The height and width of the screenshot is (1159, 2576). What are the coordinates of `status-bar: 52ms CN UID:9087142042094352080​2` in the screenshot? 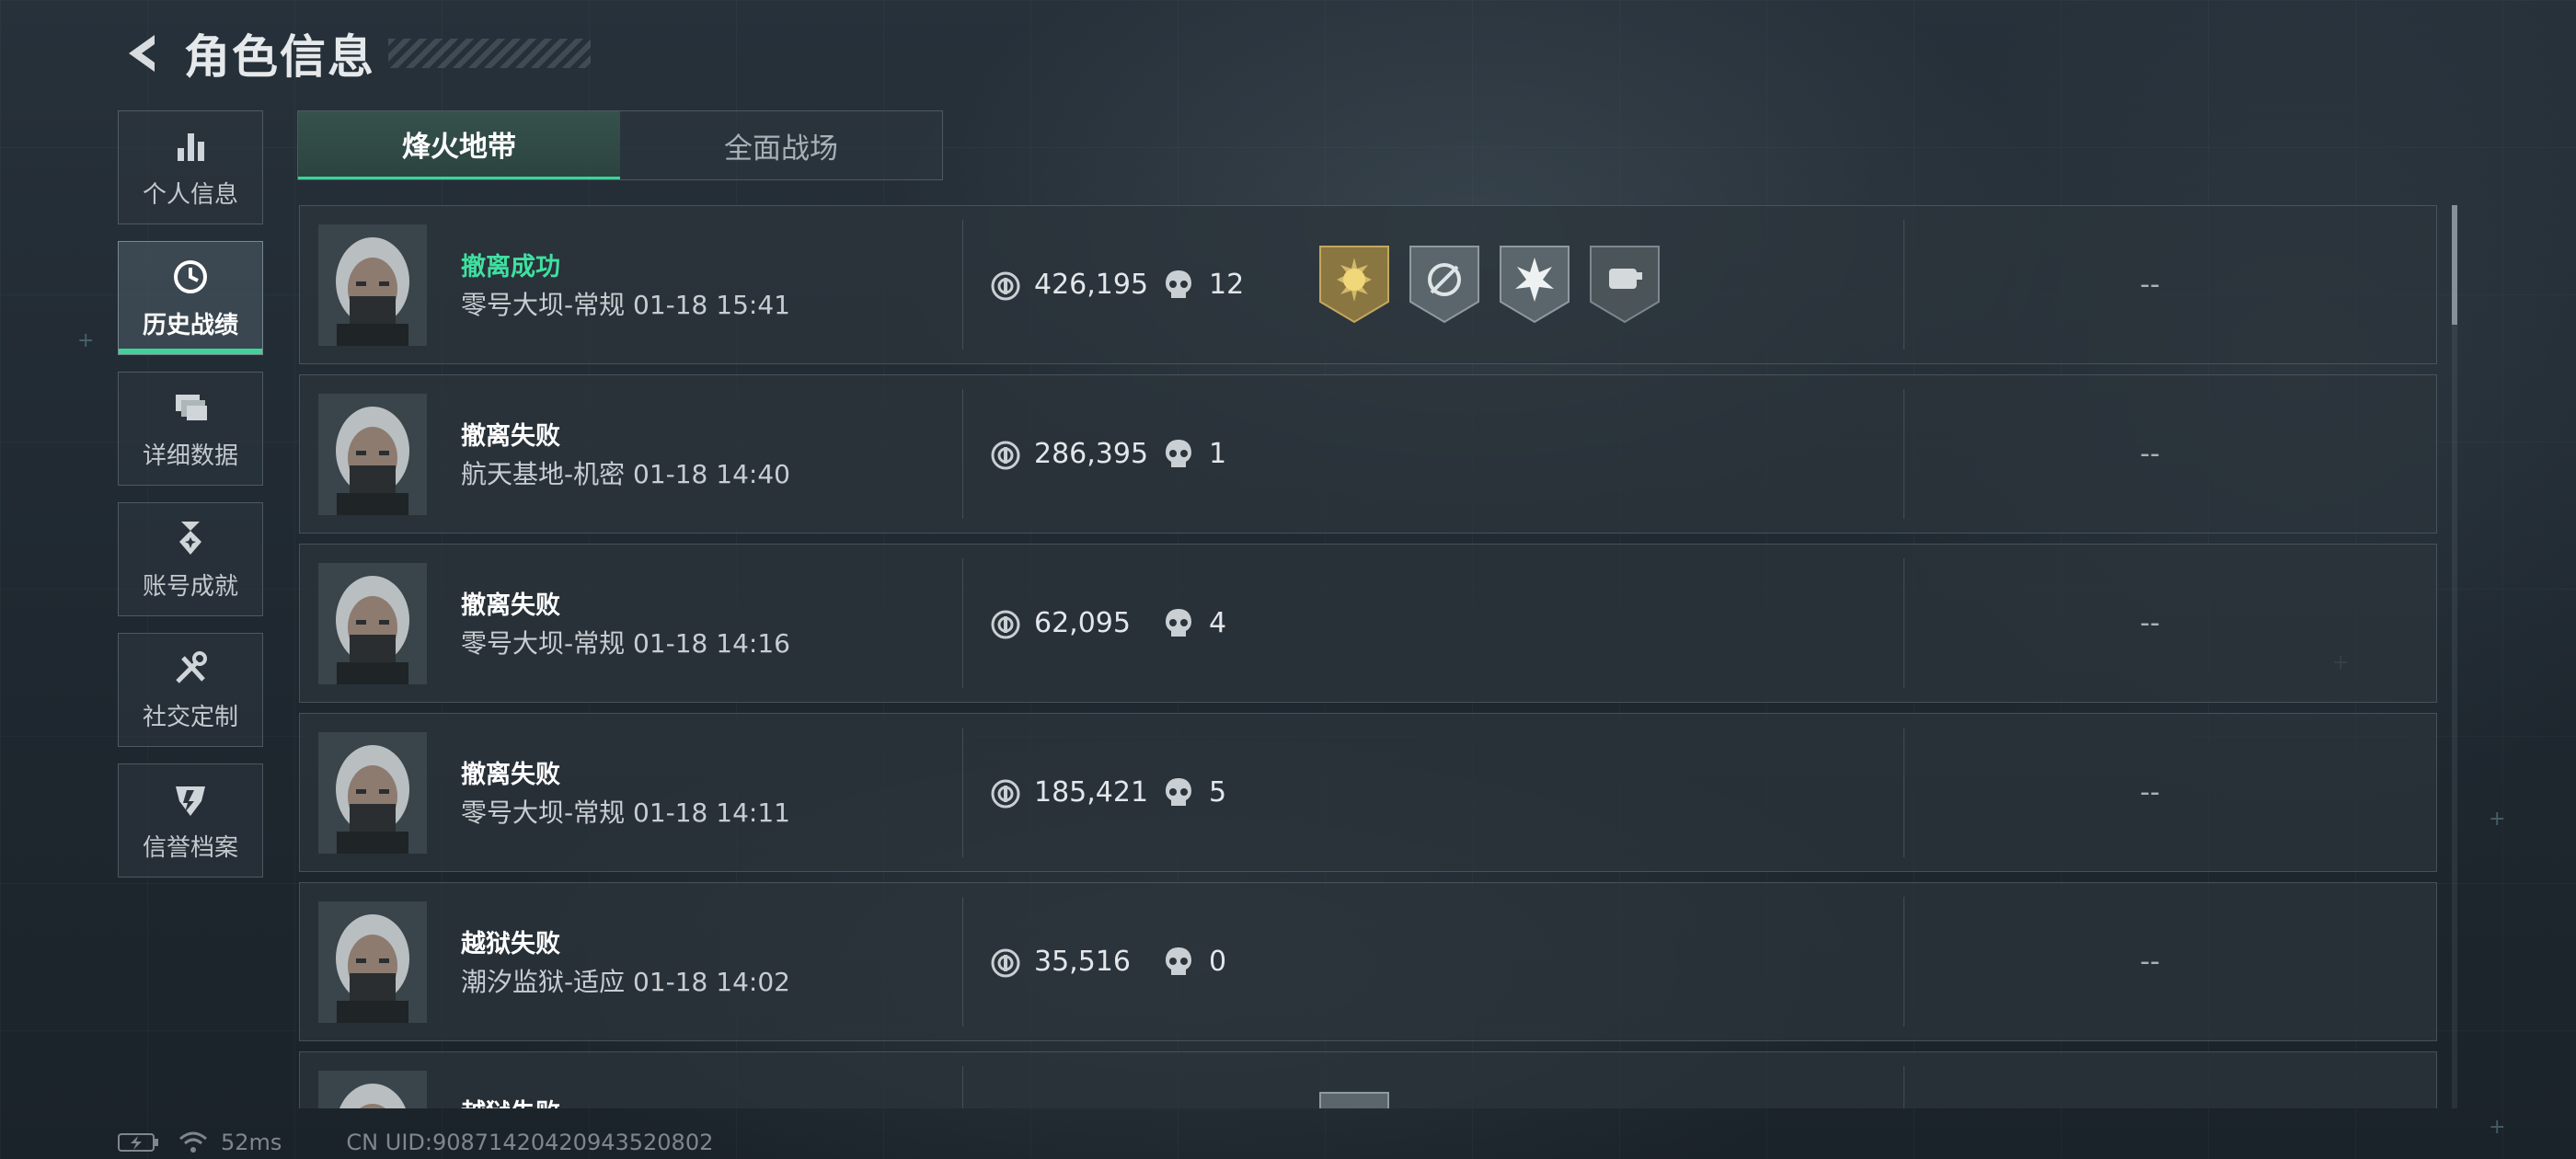 It's located at (415, 1142).